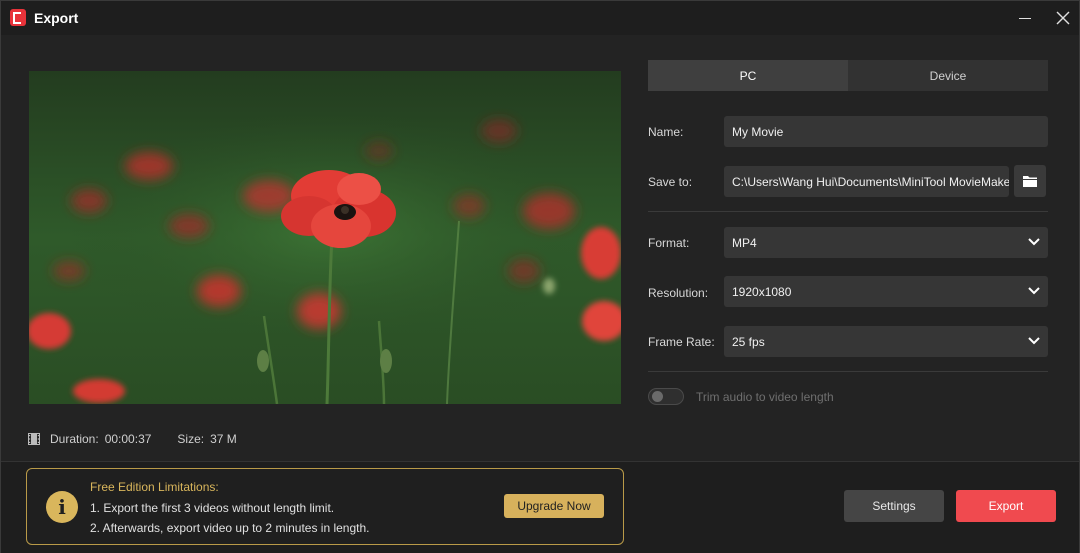 Image resolution: width=1080 pixels, height=553 pixels. What do you see at coordinates (1006, 506) in the screenshot?
I see `export-button: Export` at bounding box center [1006, 506].